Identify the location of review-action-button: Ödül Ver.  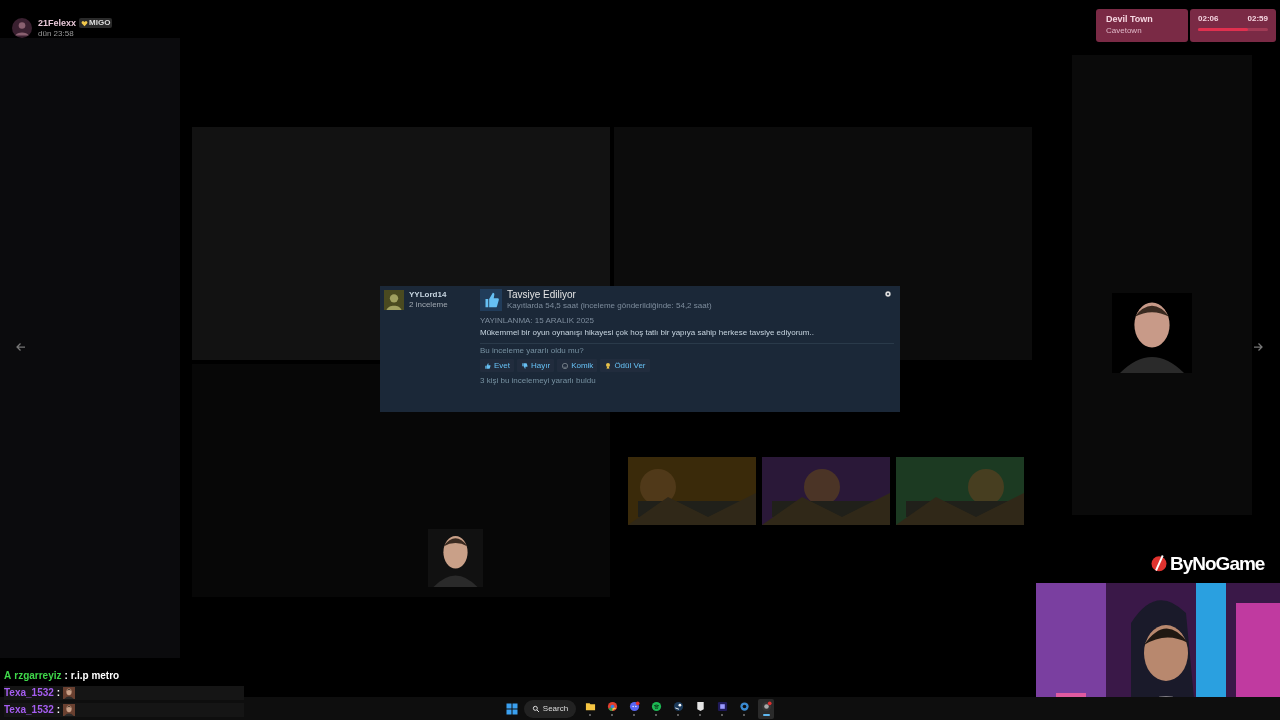
(625, 365).